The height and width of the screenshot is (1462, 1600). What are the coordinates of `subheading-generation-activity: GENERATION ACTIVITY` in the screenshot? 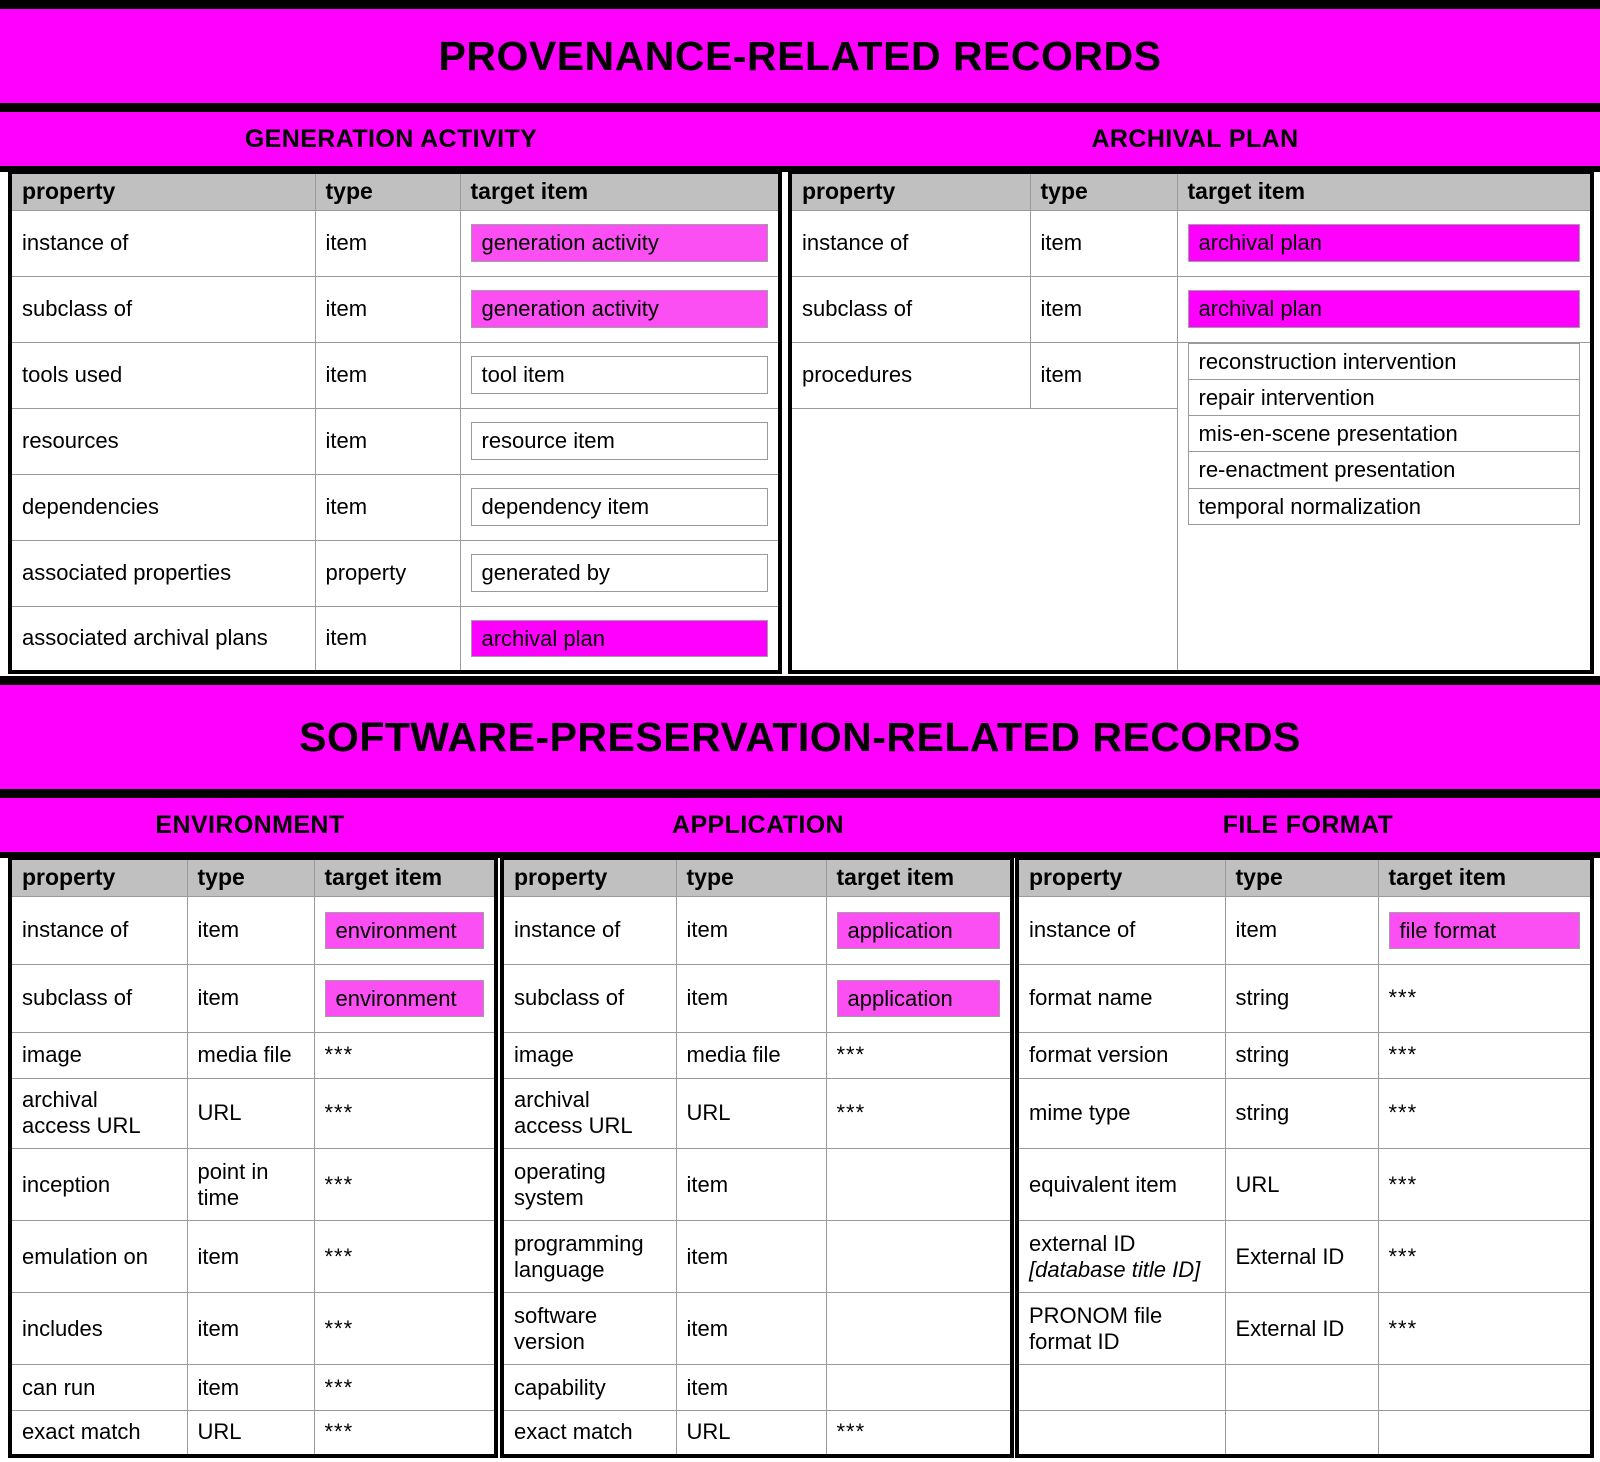 It's located at (391, 138).